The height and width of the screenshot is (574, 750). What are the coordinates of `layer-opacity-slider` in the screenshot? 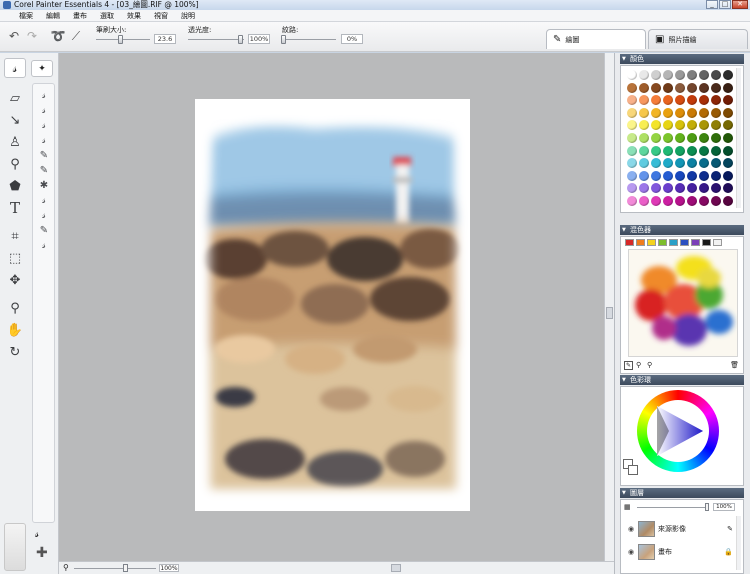 It's located at (707, 507).